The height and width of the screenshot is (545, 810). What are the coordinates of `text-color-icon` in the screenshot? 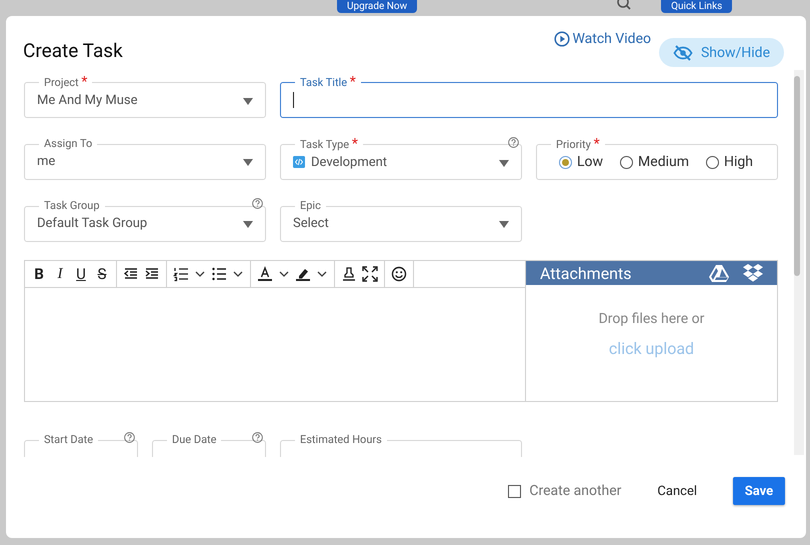 It's located at (265, 274).